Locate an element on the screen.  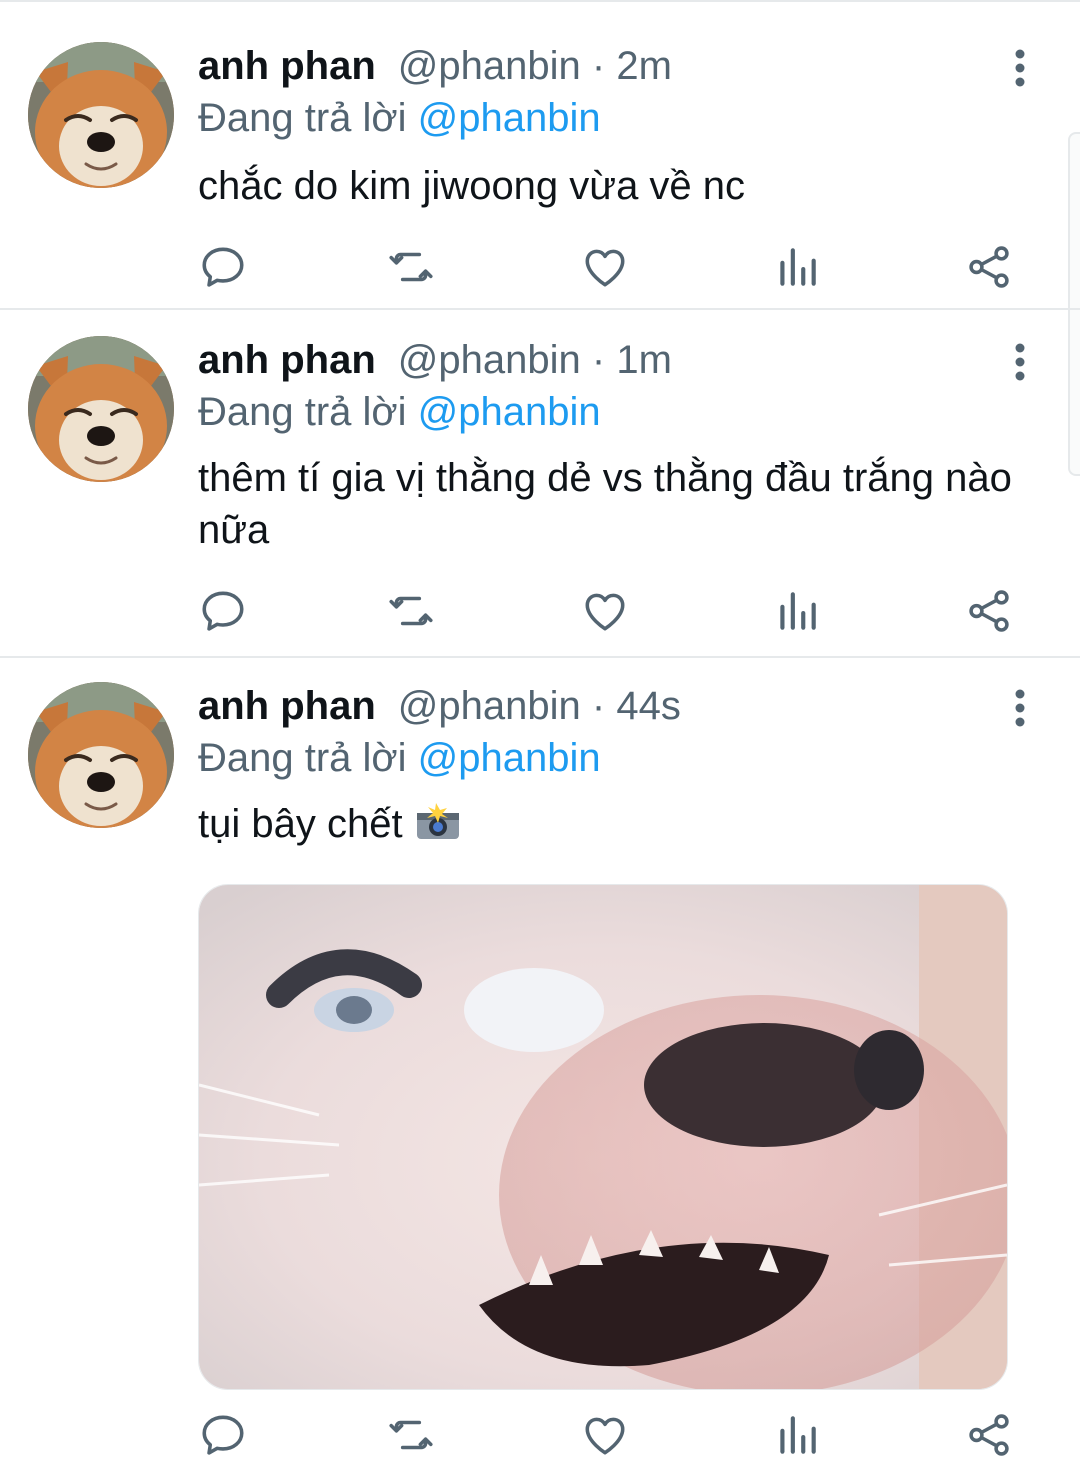
tweet-text: chắc do kim jiwoong vừa về nc is located at coordinates (472, 186).